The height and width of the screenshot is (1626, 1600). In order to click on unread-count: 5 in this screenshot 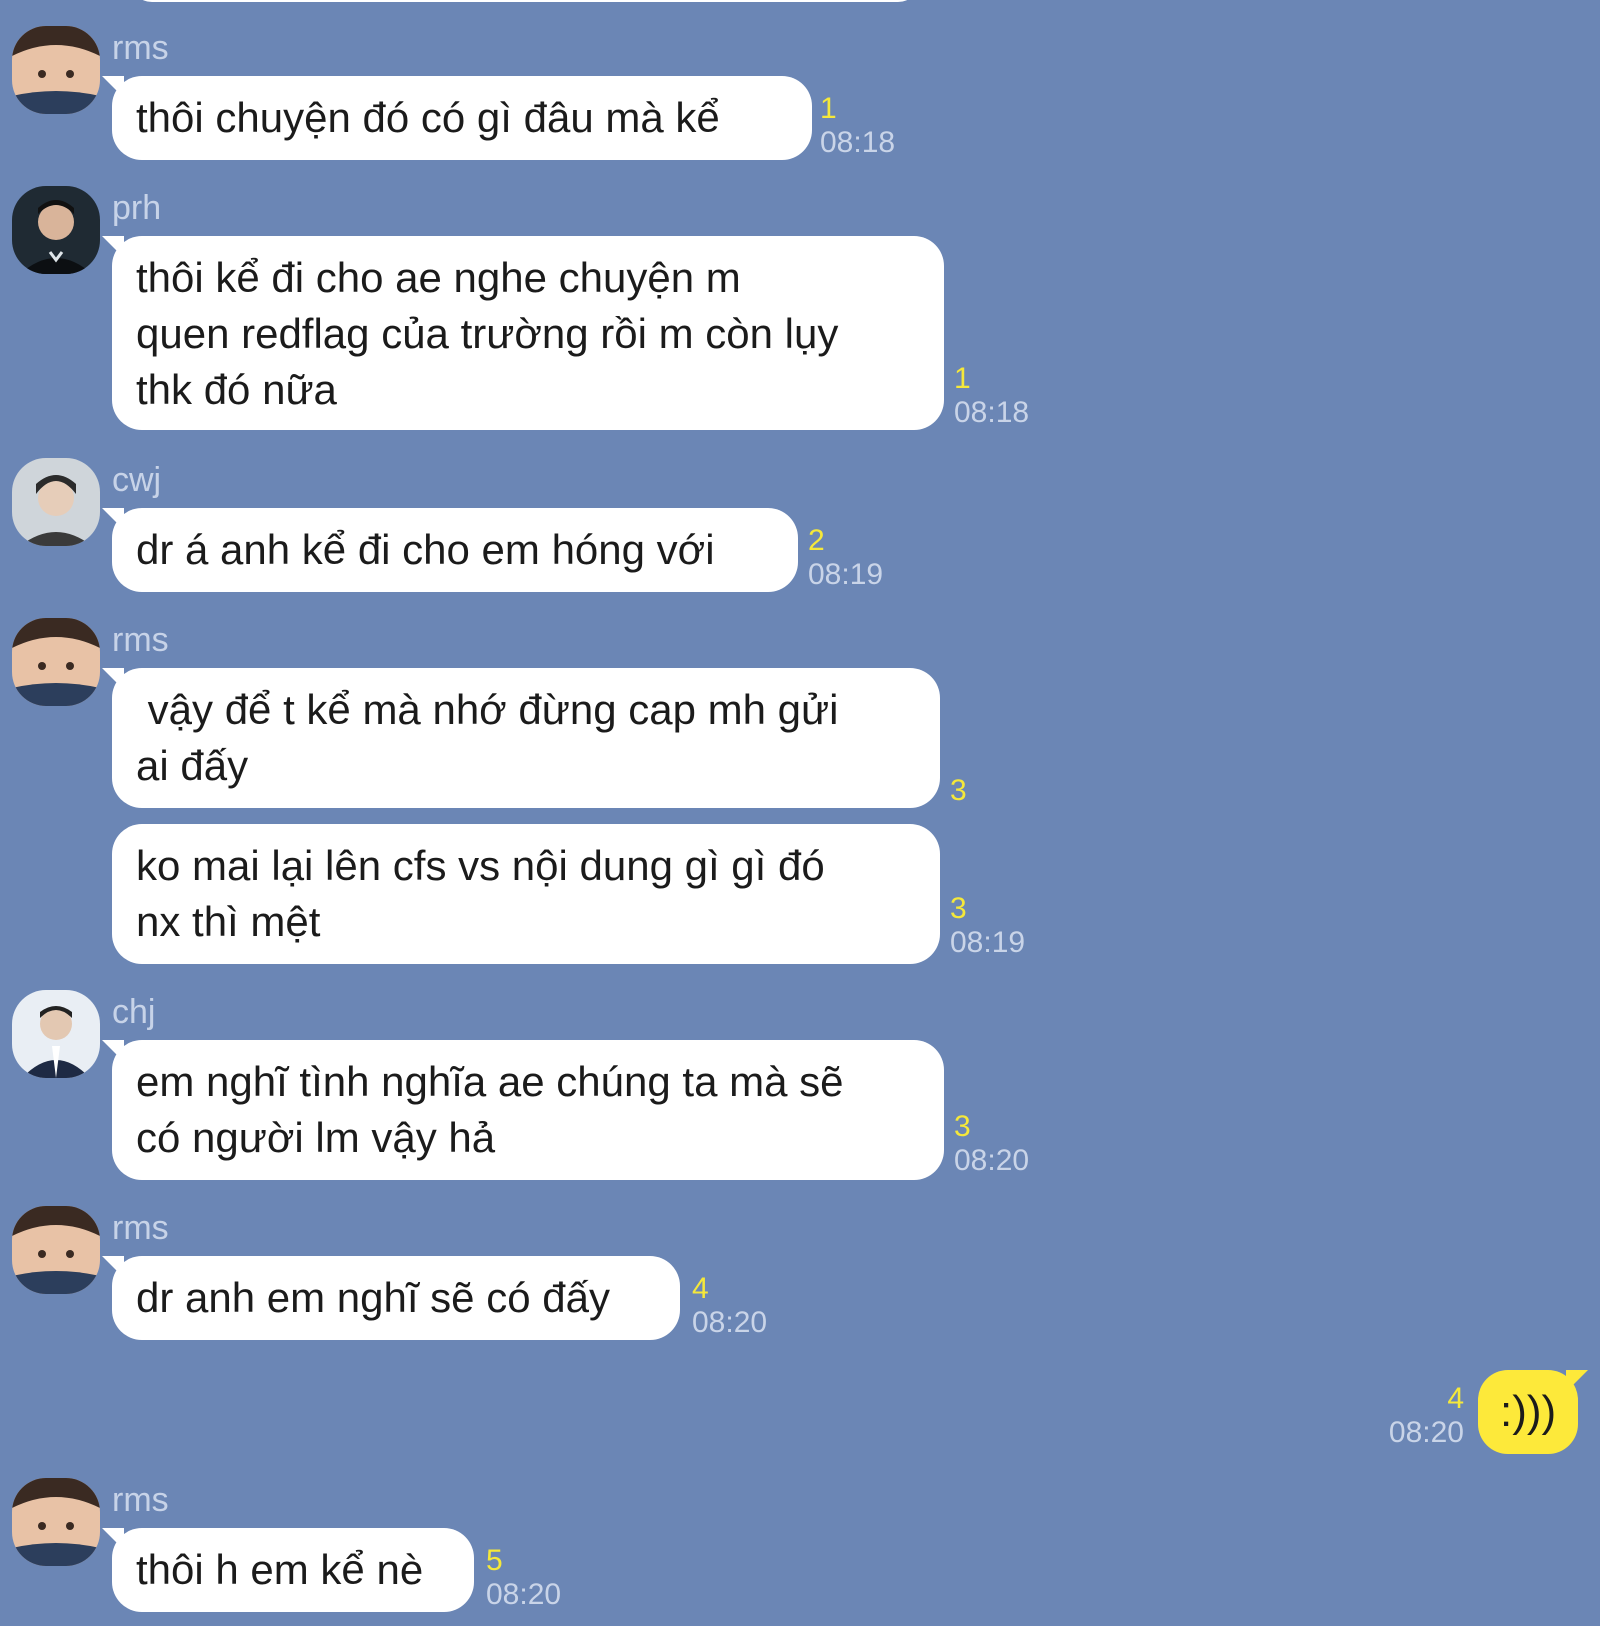, I will do `click(494, 1560)`.